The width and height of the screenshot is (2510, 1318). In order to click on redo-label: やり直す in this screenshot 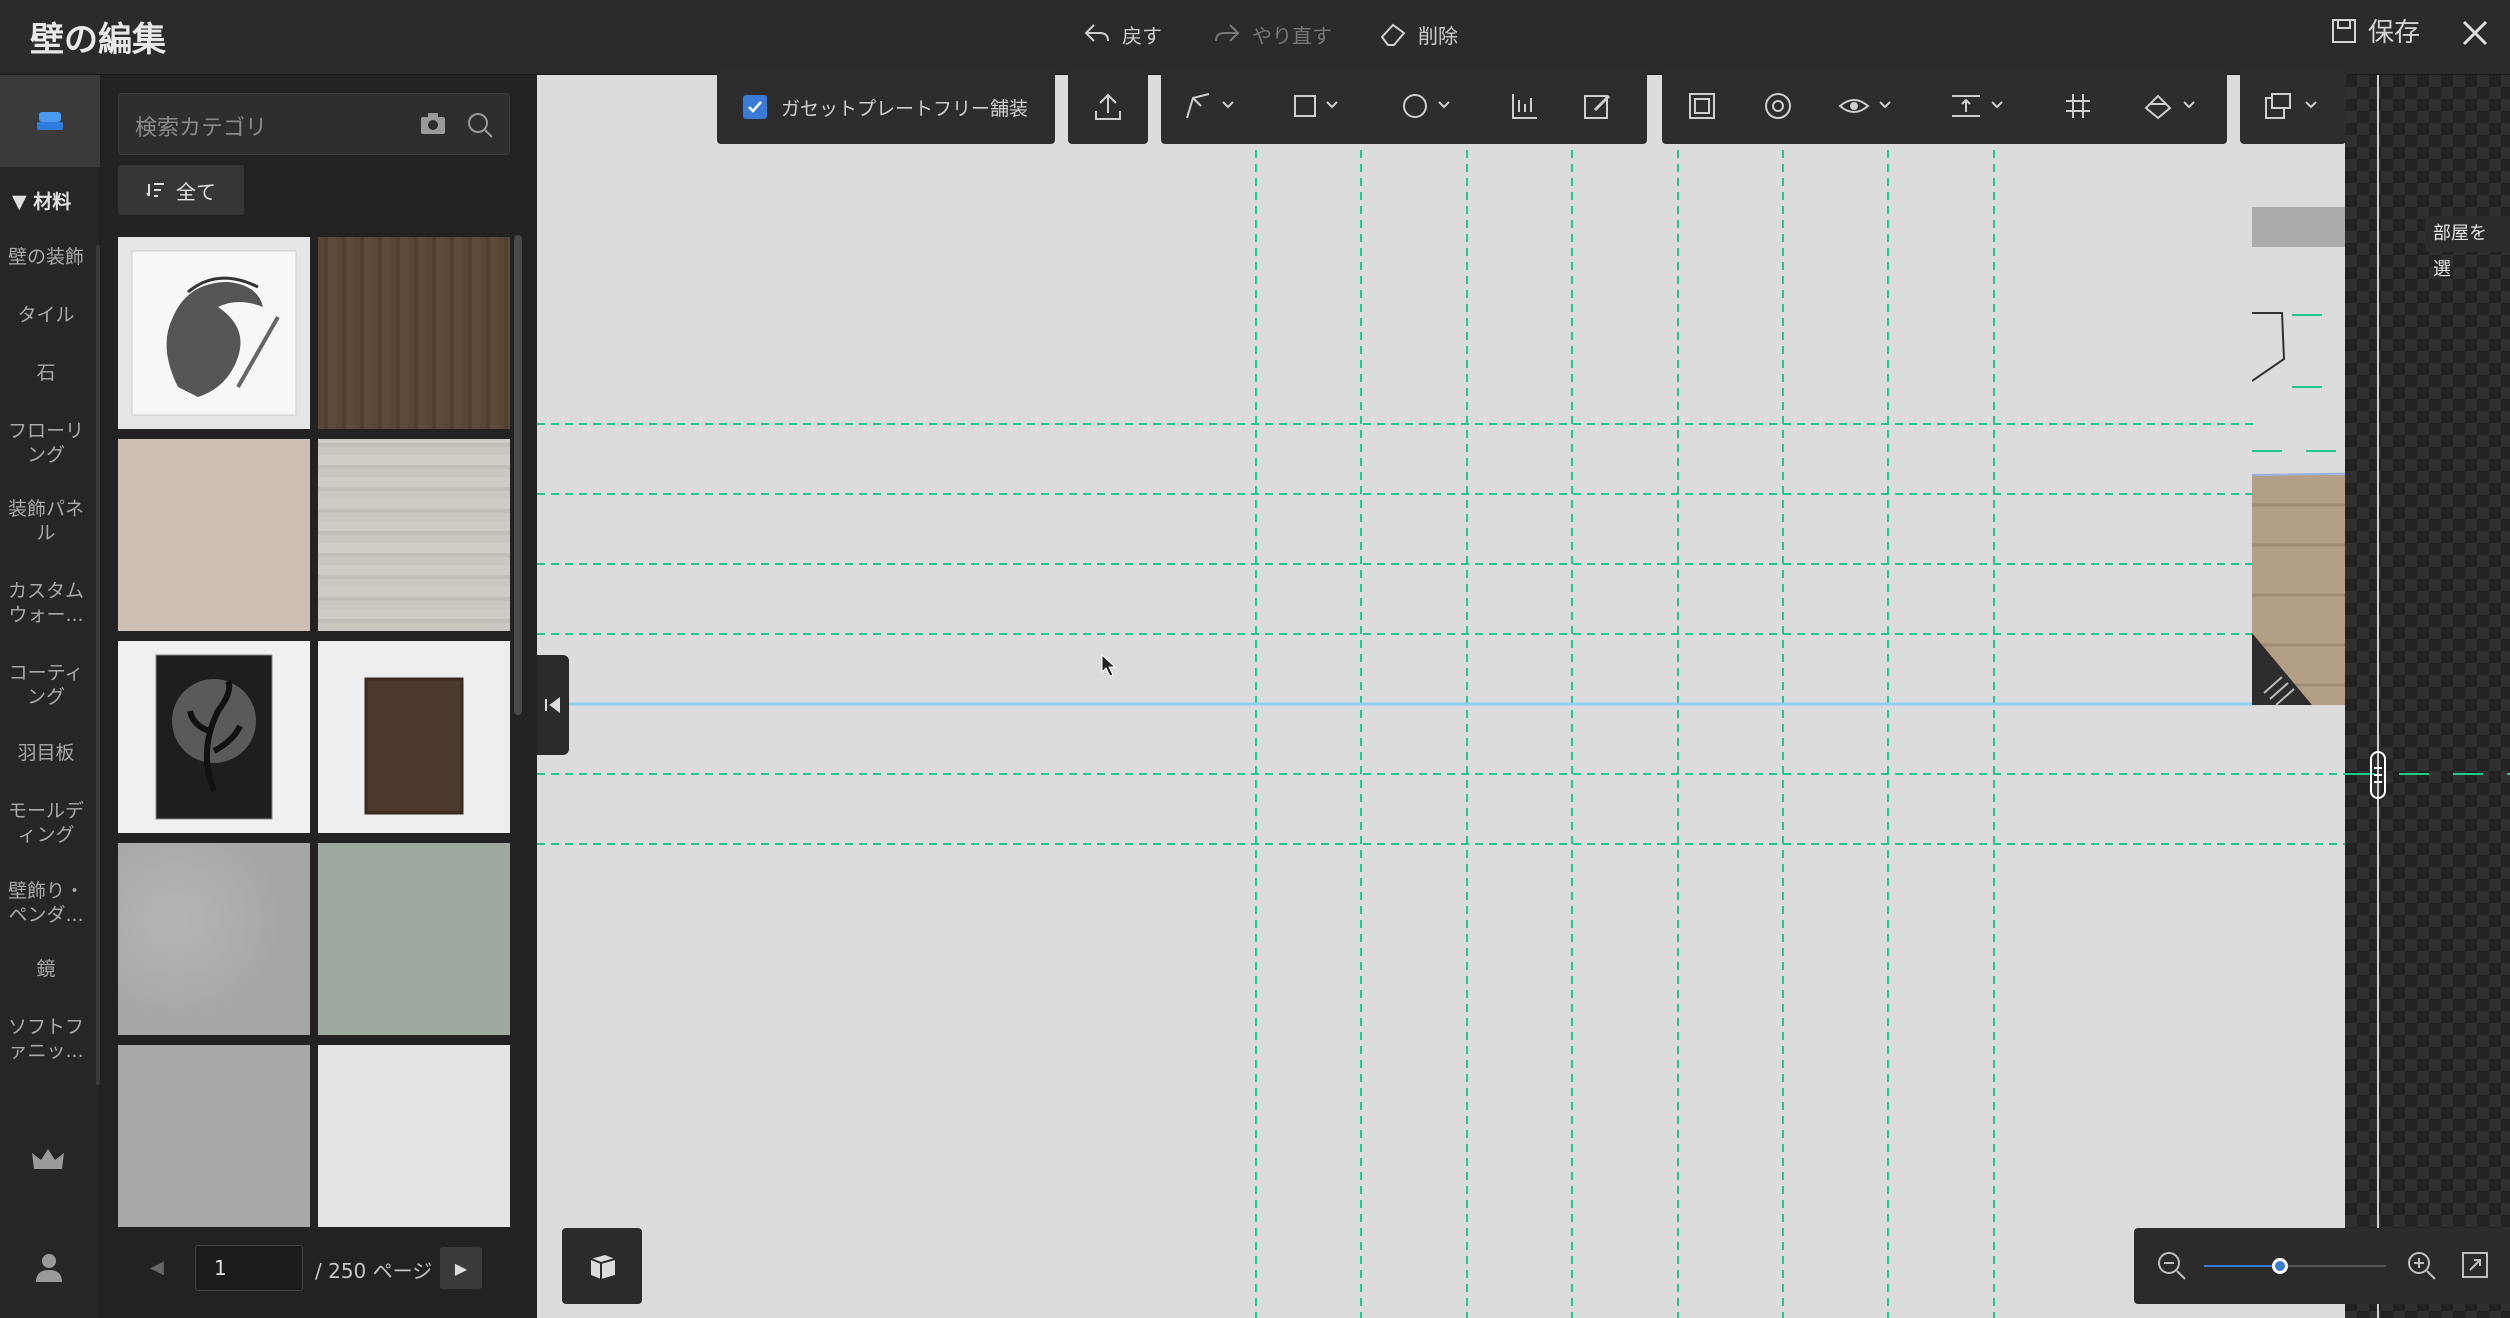, I will do `click(1292, 35)`.